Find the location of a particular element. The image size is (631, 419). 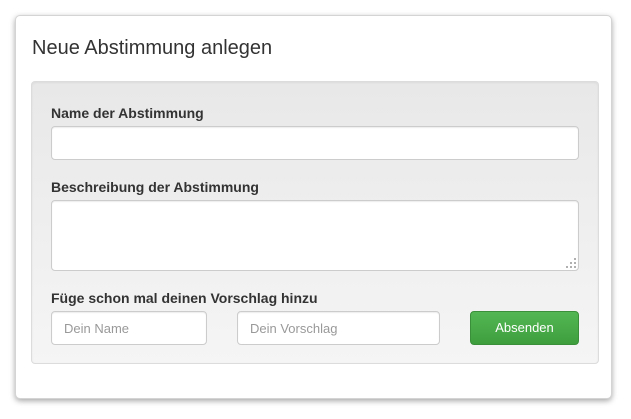

poll-name-label: Name der Abstimmung is located at coordinates (127, 113).